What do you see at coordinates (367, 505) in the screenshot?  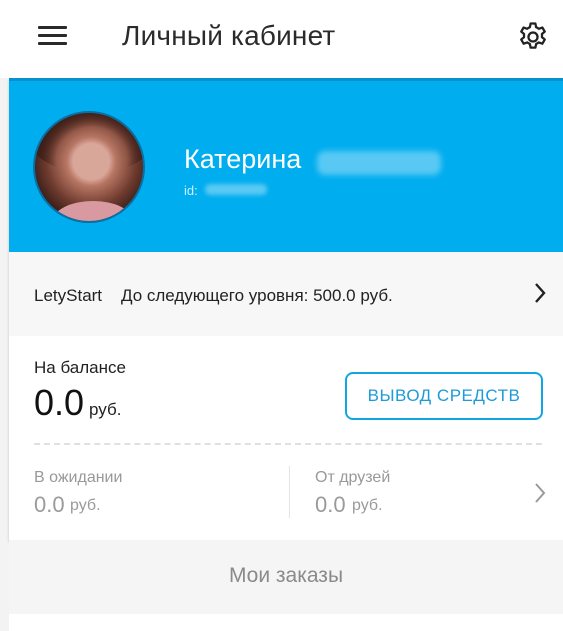 I see `friends-currency: руб.` at bounding box center [367, 505].